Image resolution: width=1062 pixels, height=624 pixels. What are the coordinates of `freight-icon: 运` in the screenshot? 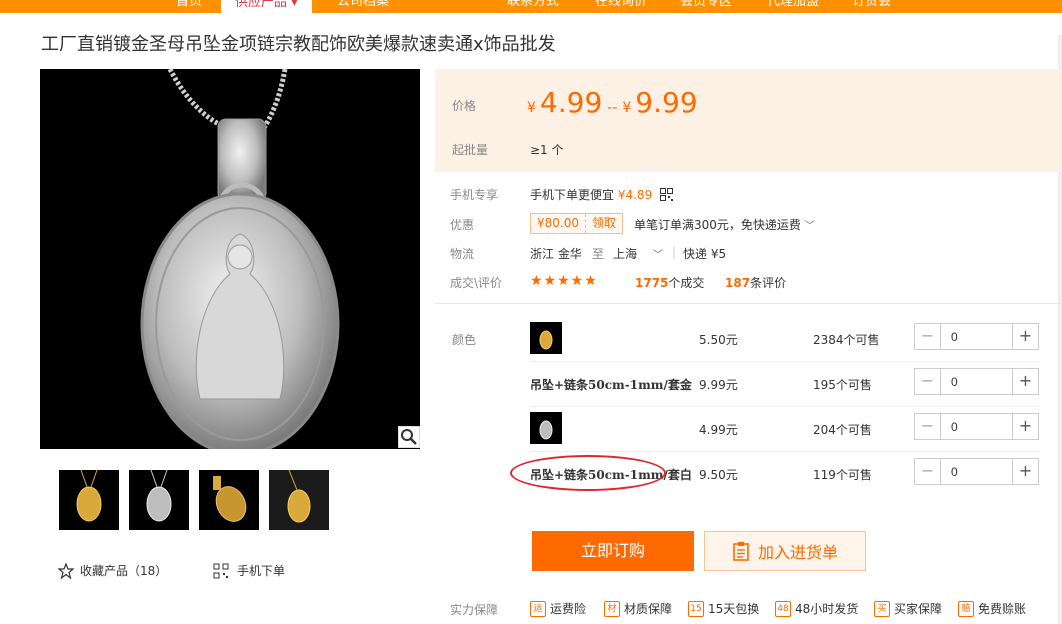 It's located at (538, 608).